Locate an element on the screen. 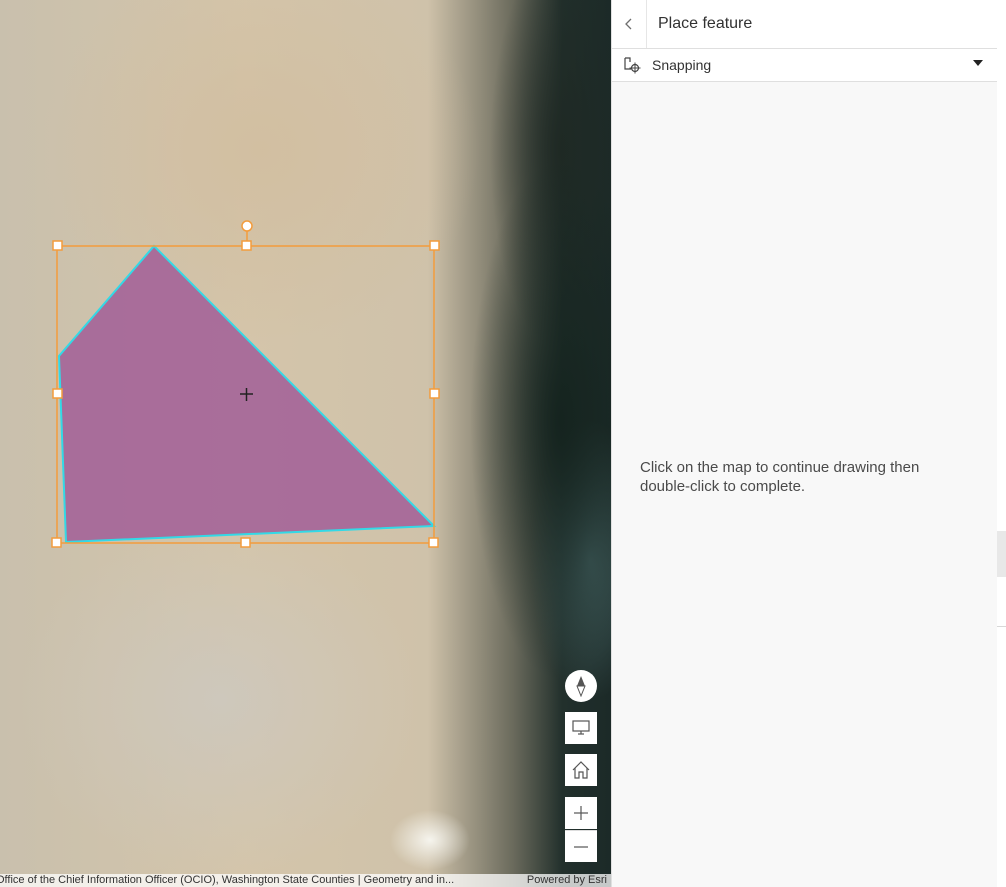 This screenshot has width=1006, height=887. right-edge-strip is located at coordinates (1001, 443).